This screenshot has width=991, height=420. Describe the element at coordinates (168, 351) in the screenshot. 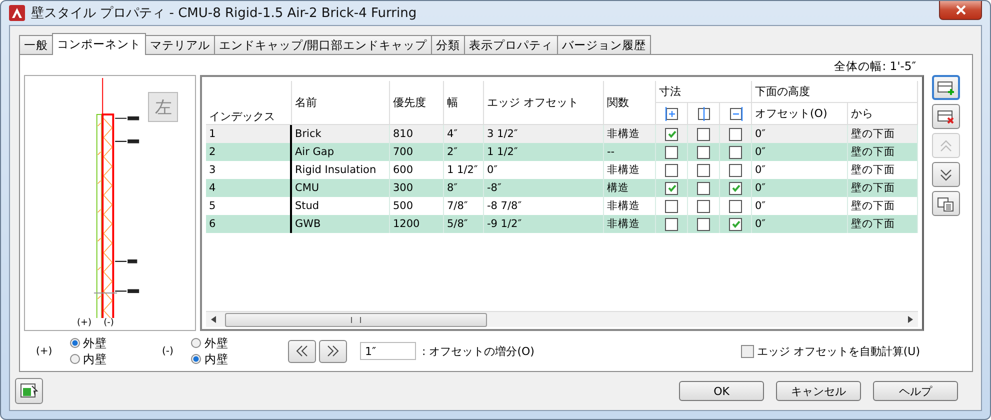

I see `side-label: (-)` at that location.